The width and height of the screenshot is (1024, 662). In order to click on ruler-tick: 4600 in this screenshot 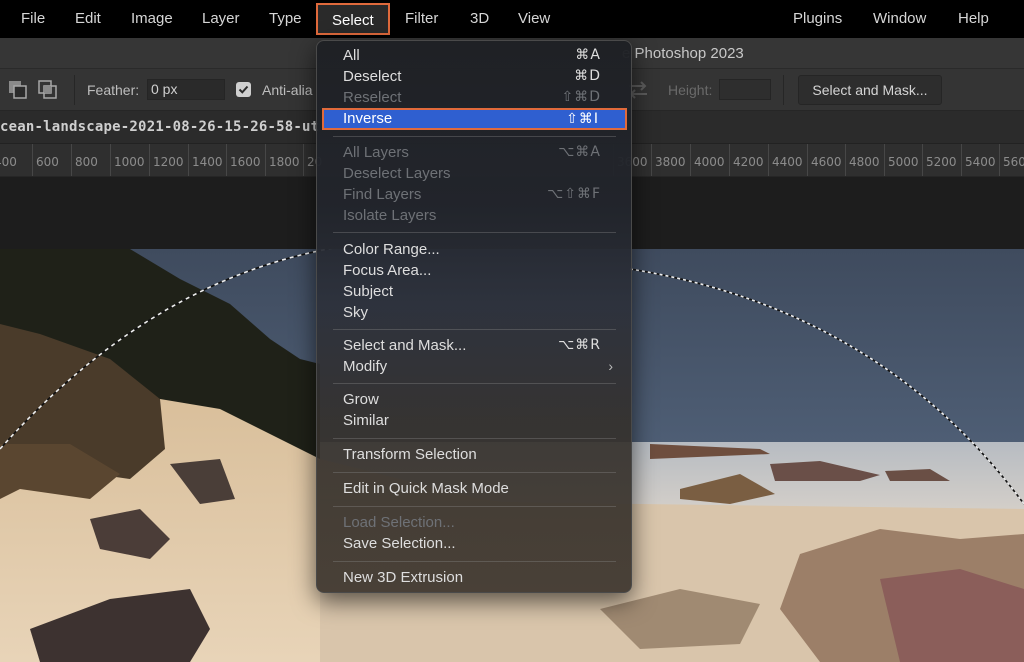, I will do `click(824, 160)`.